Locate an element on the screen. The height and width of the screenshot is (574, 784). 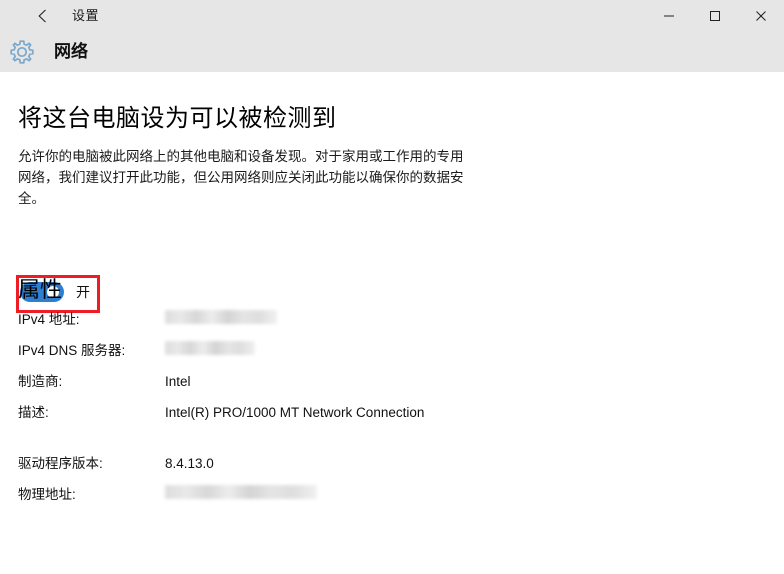
toggle-state-label: 开 is located at coordinates (83, 292).